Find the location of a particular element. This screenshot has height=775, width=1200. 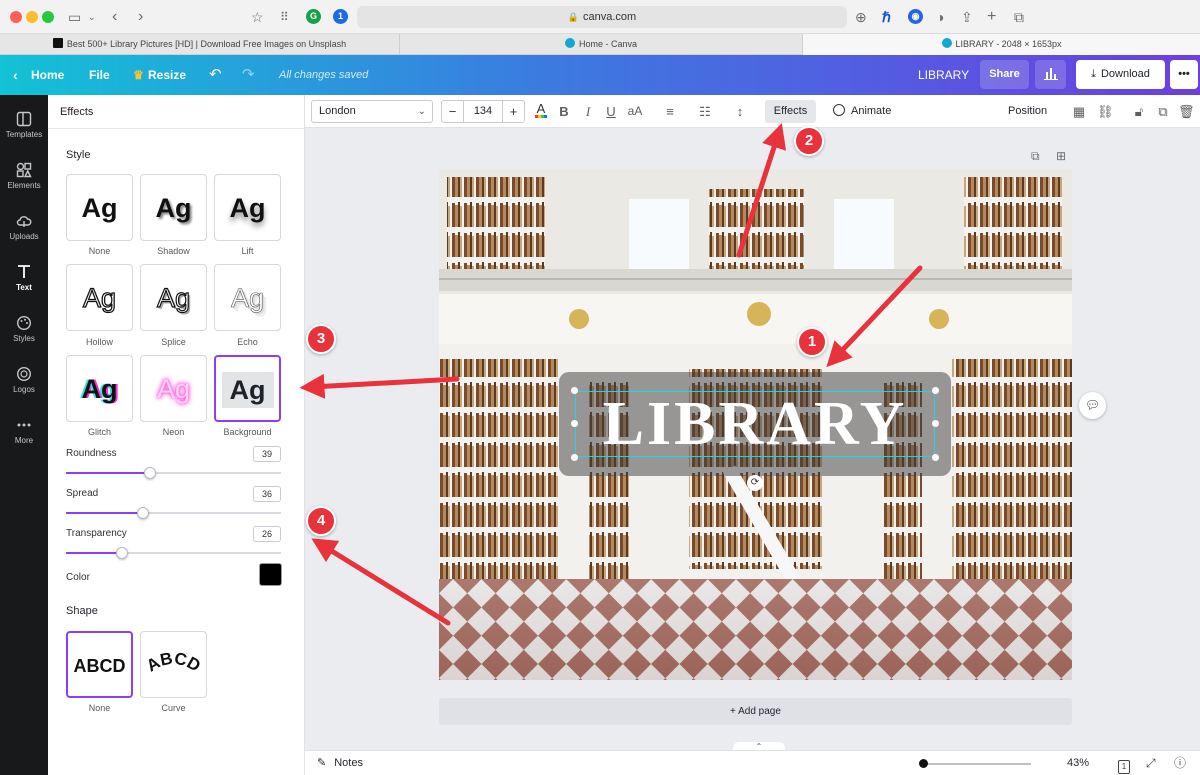

rail-item-elements: Elements is located at coordinates (24, 175).